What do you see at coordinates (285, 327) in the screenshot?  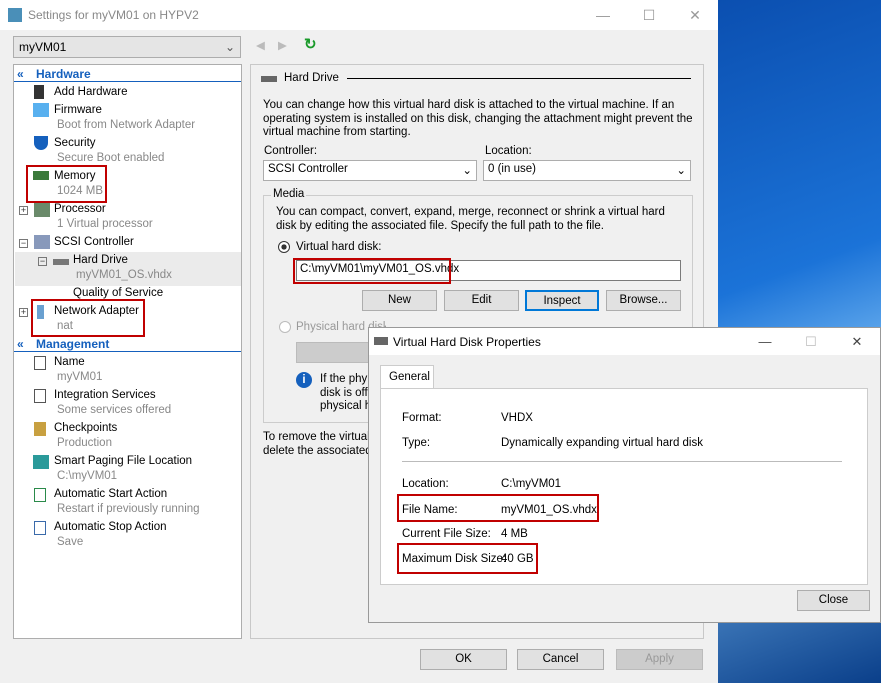 I see `physical-disk-radio` at bounding box center [285, 327].